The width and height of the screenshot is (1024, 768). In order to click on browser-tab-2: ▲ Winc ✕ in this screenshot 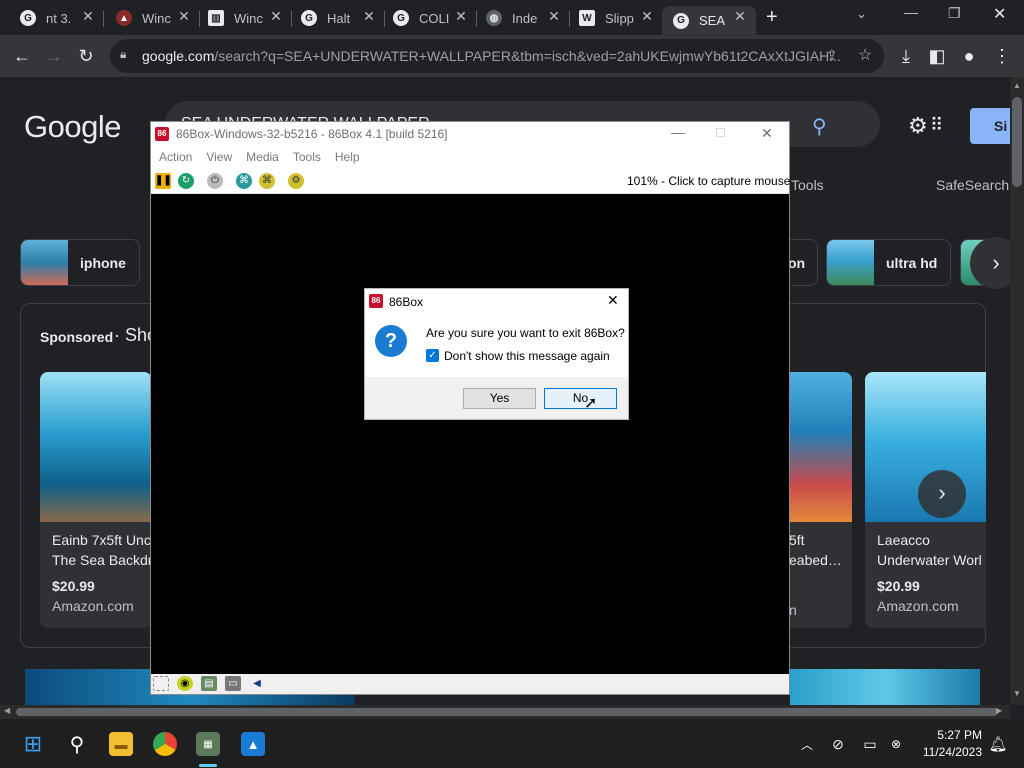, I will do `click(154, 18)`.